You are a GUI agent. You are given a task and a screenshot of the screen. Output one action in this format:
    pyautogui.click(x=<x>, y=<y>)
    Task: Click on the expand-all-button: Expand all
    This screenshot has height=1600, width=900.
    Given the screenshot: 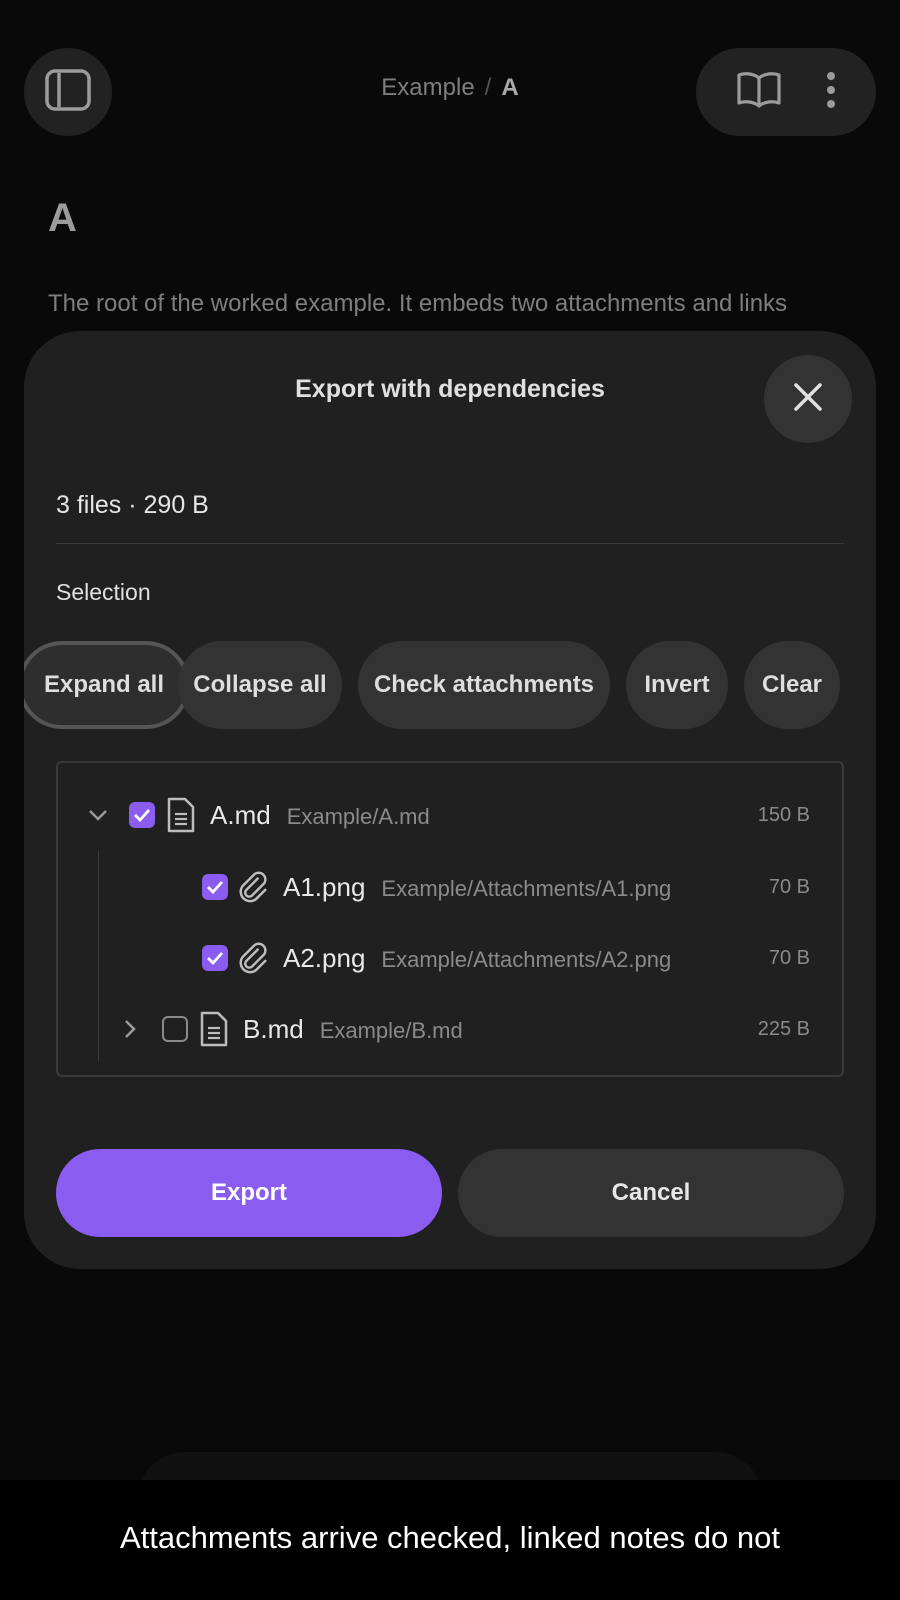 What is the action you would take?
    pyautogui.click(x=107, y=685)
    